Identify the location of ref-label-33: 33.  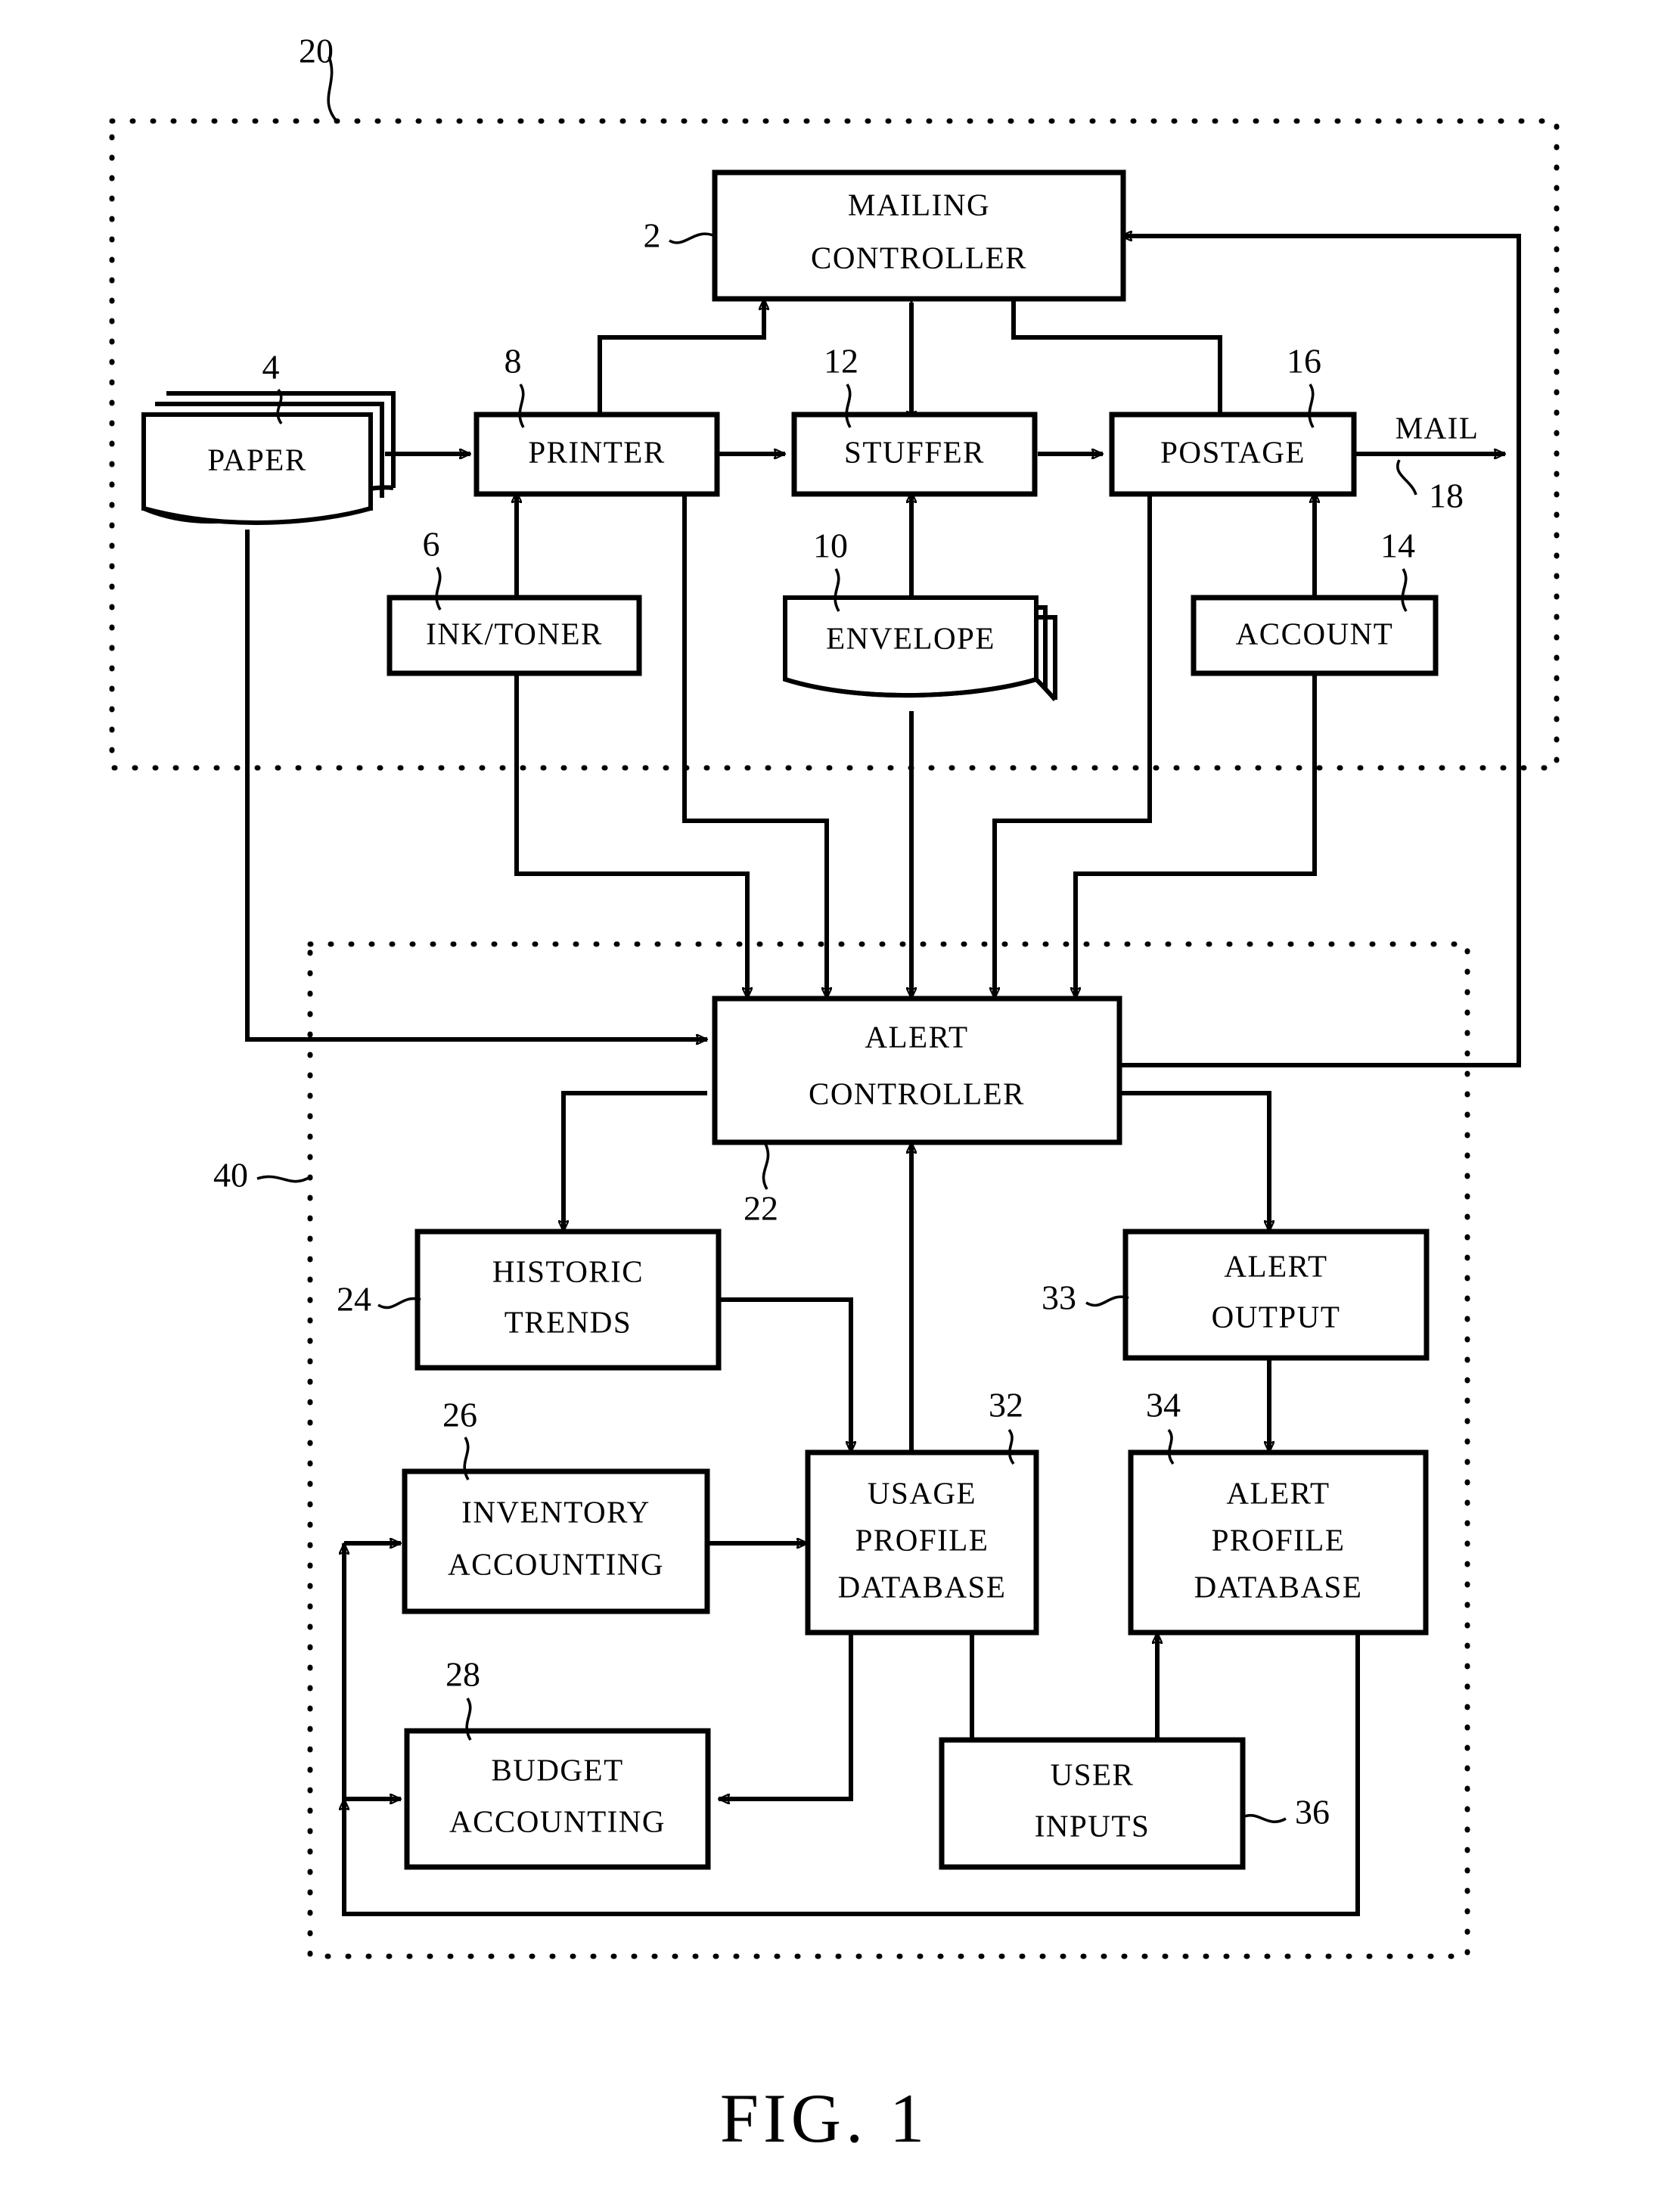
(1059, 1297).